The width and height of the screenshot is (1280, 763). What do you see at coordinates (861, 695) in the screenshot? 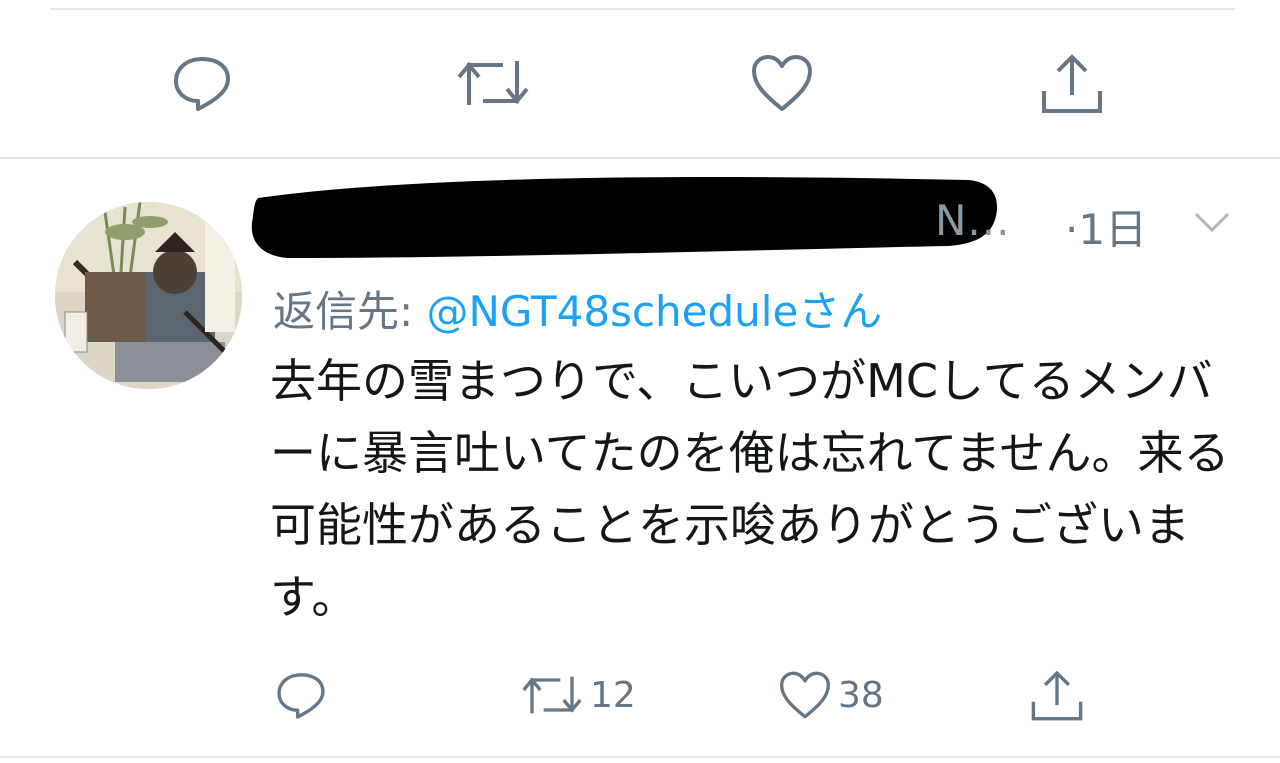
I see `like-count: 38` at bounding box center [861, 695].